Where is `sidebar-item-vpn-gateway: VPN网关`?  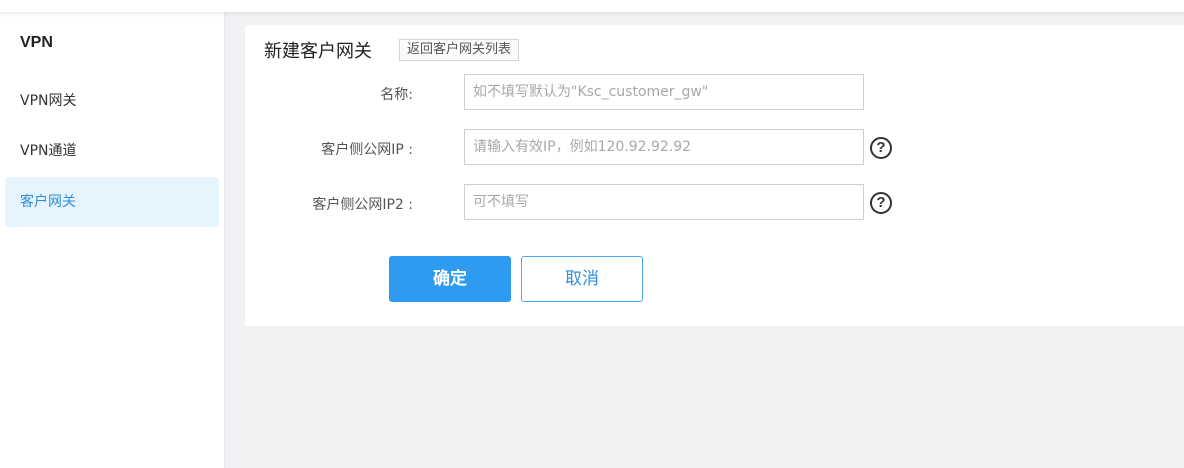
sidebar-item-vpn-gateway: VPN网关 is located at coordinates (112, 101).